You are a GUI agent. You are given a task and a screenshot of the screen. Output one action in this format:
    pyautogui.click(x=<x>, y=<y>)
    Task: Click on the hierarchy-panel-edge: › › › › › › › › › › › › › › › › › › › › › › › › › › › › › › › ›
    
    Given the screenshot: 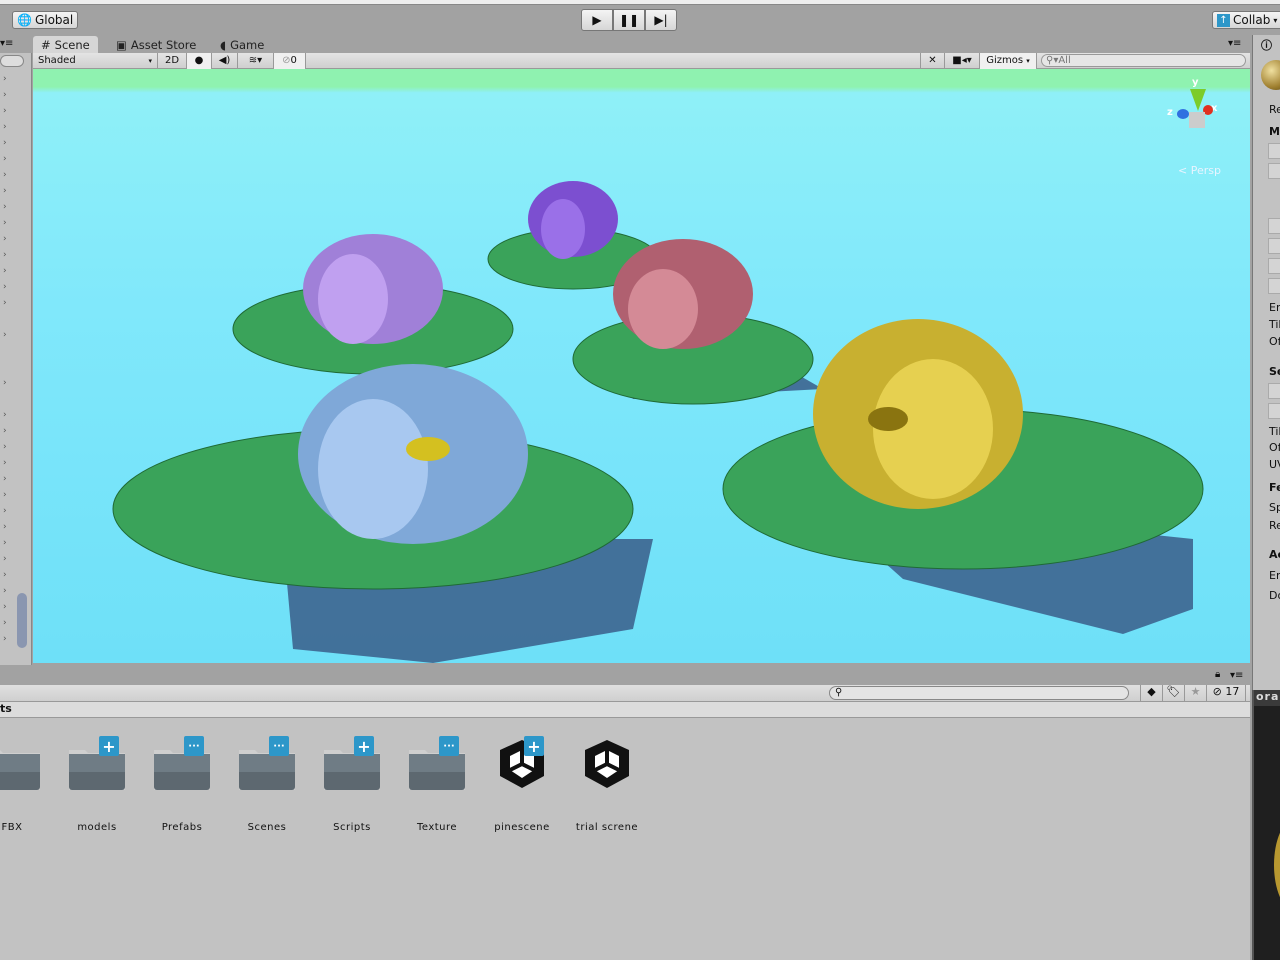 What is the action you would take?
    pyautogui.click(x=16, y=359)
    